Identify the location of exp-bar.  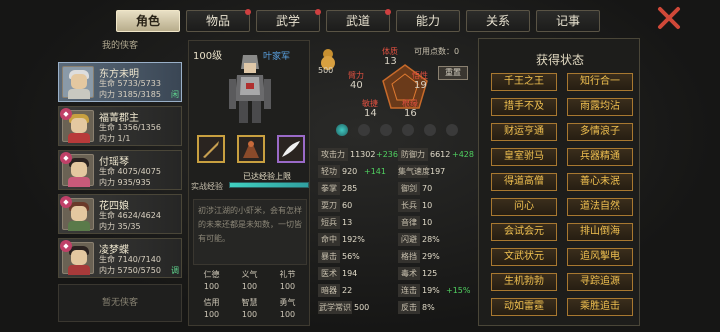
(269, 185).